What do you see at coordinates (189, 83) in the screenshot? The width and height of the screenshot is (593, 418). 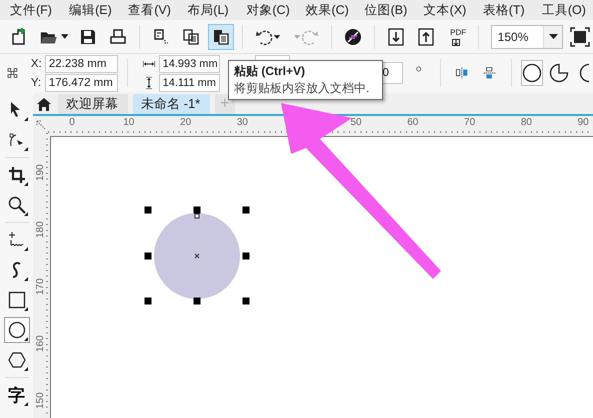 I see `height-field: 14.111 mm` at bounding box center [189, 83].